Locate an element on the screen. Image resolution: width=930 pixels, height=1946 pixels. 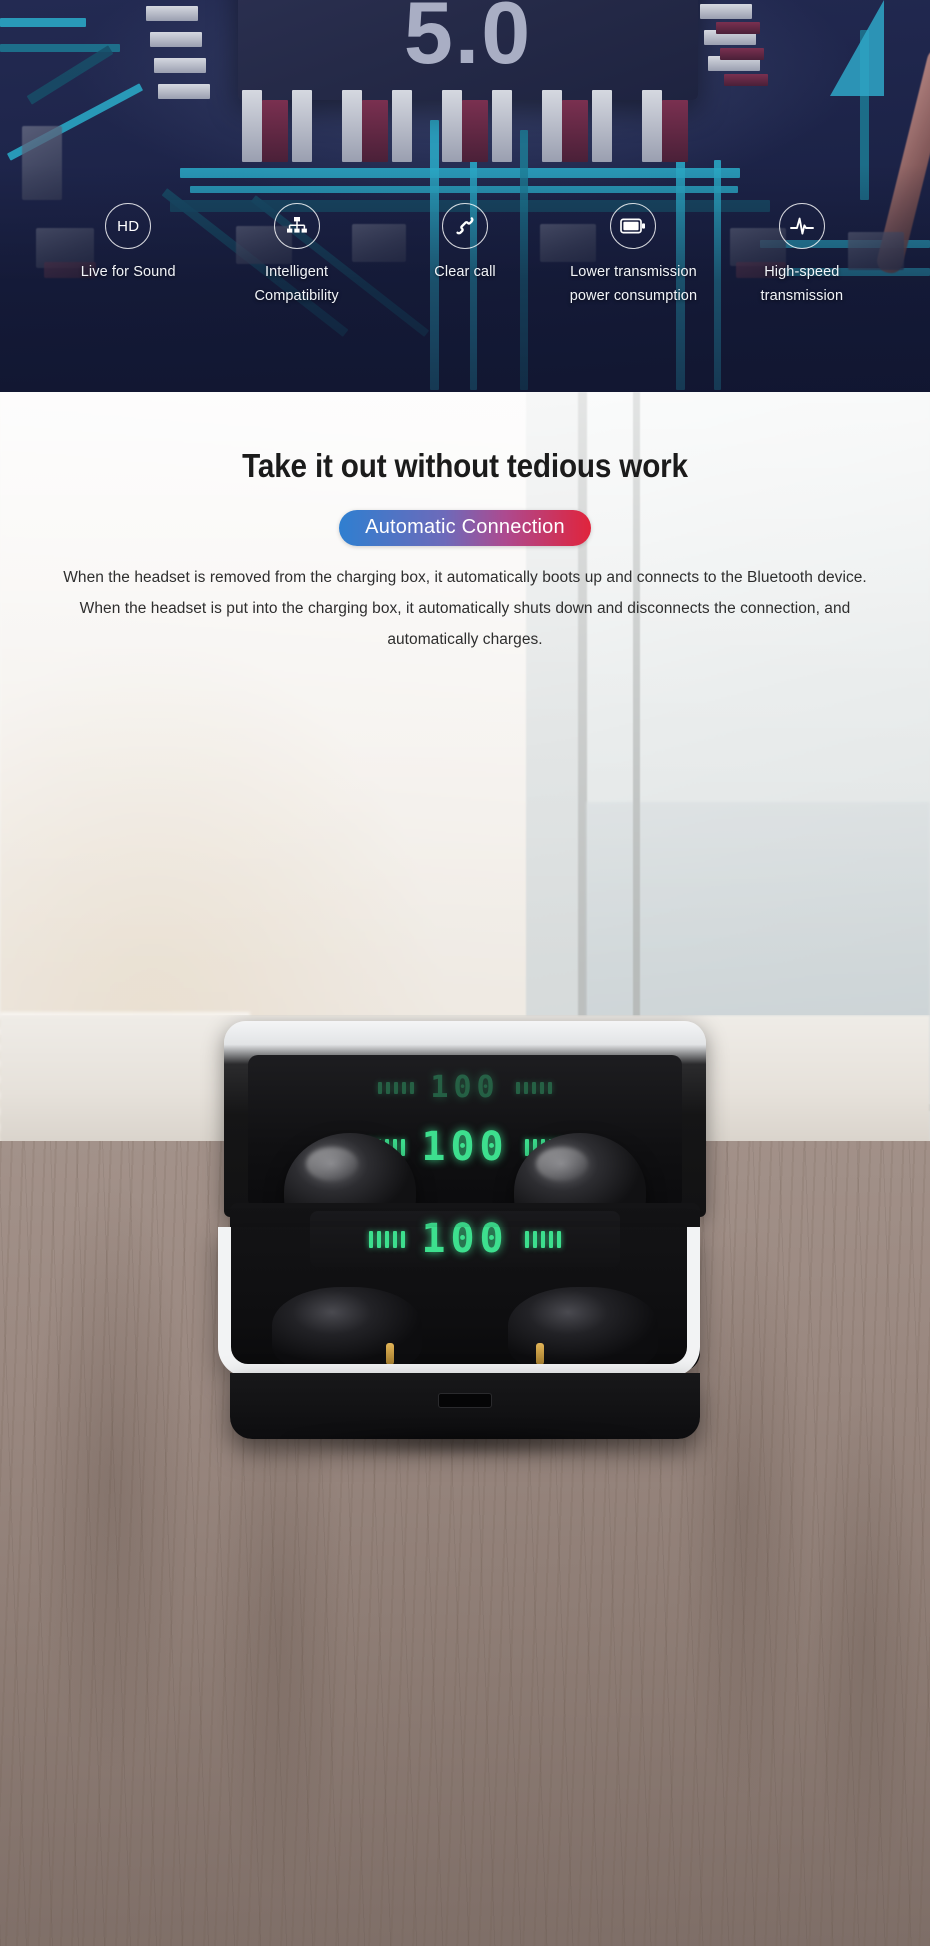
battery-bars-left is located at coordinates (396, 1088).